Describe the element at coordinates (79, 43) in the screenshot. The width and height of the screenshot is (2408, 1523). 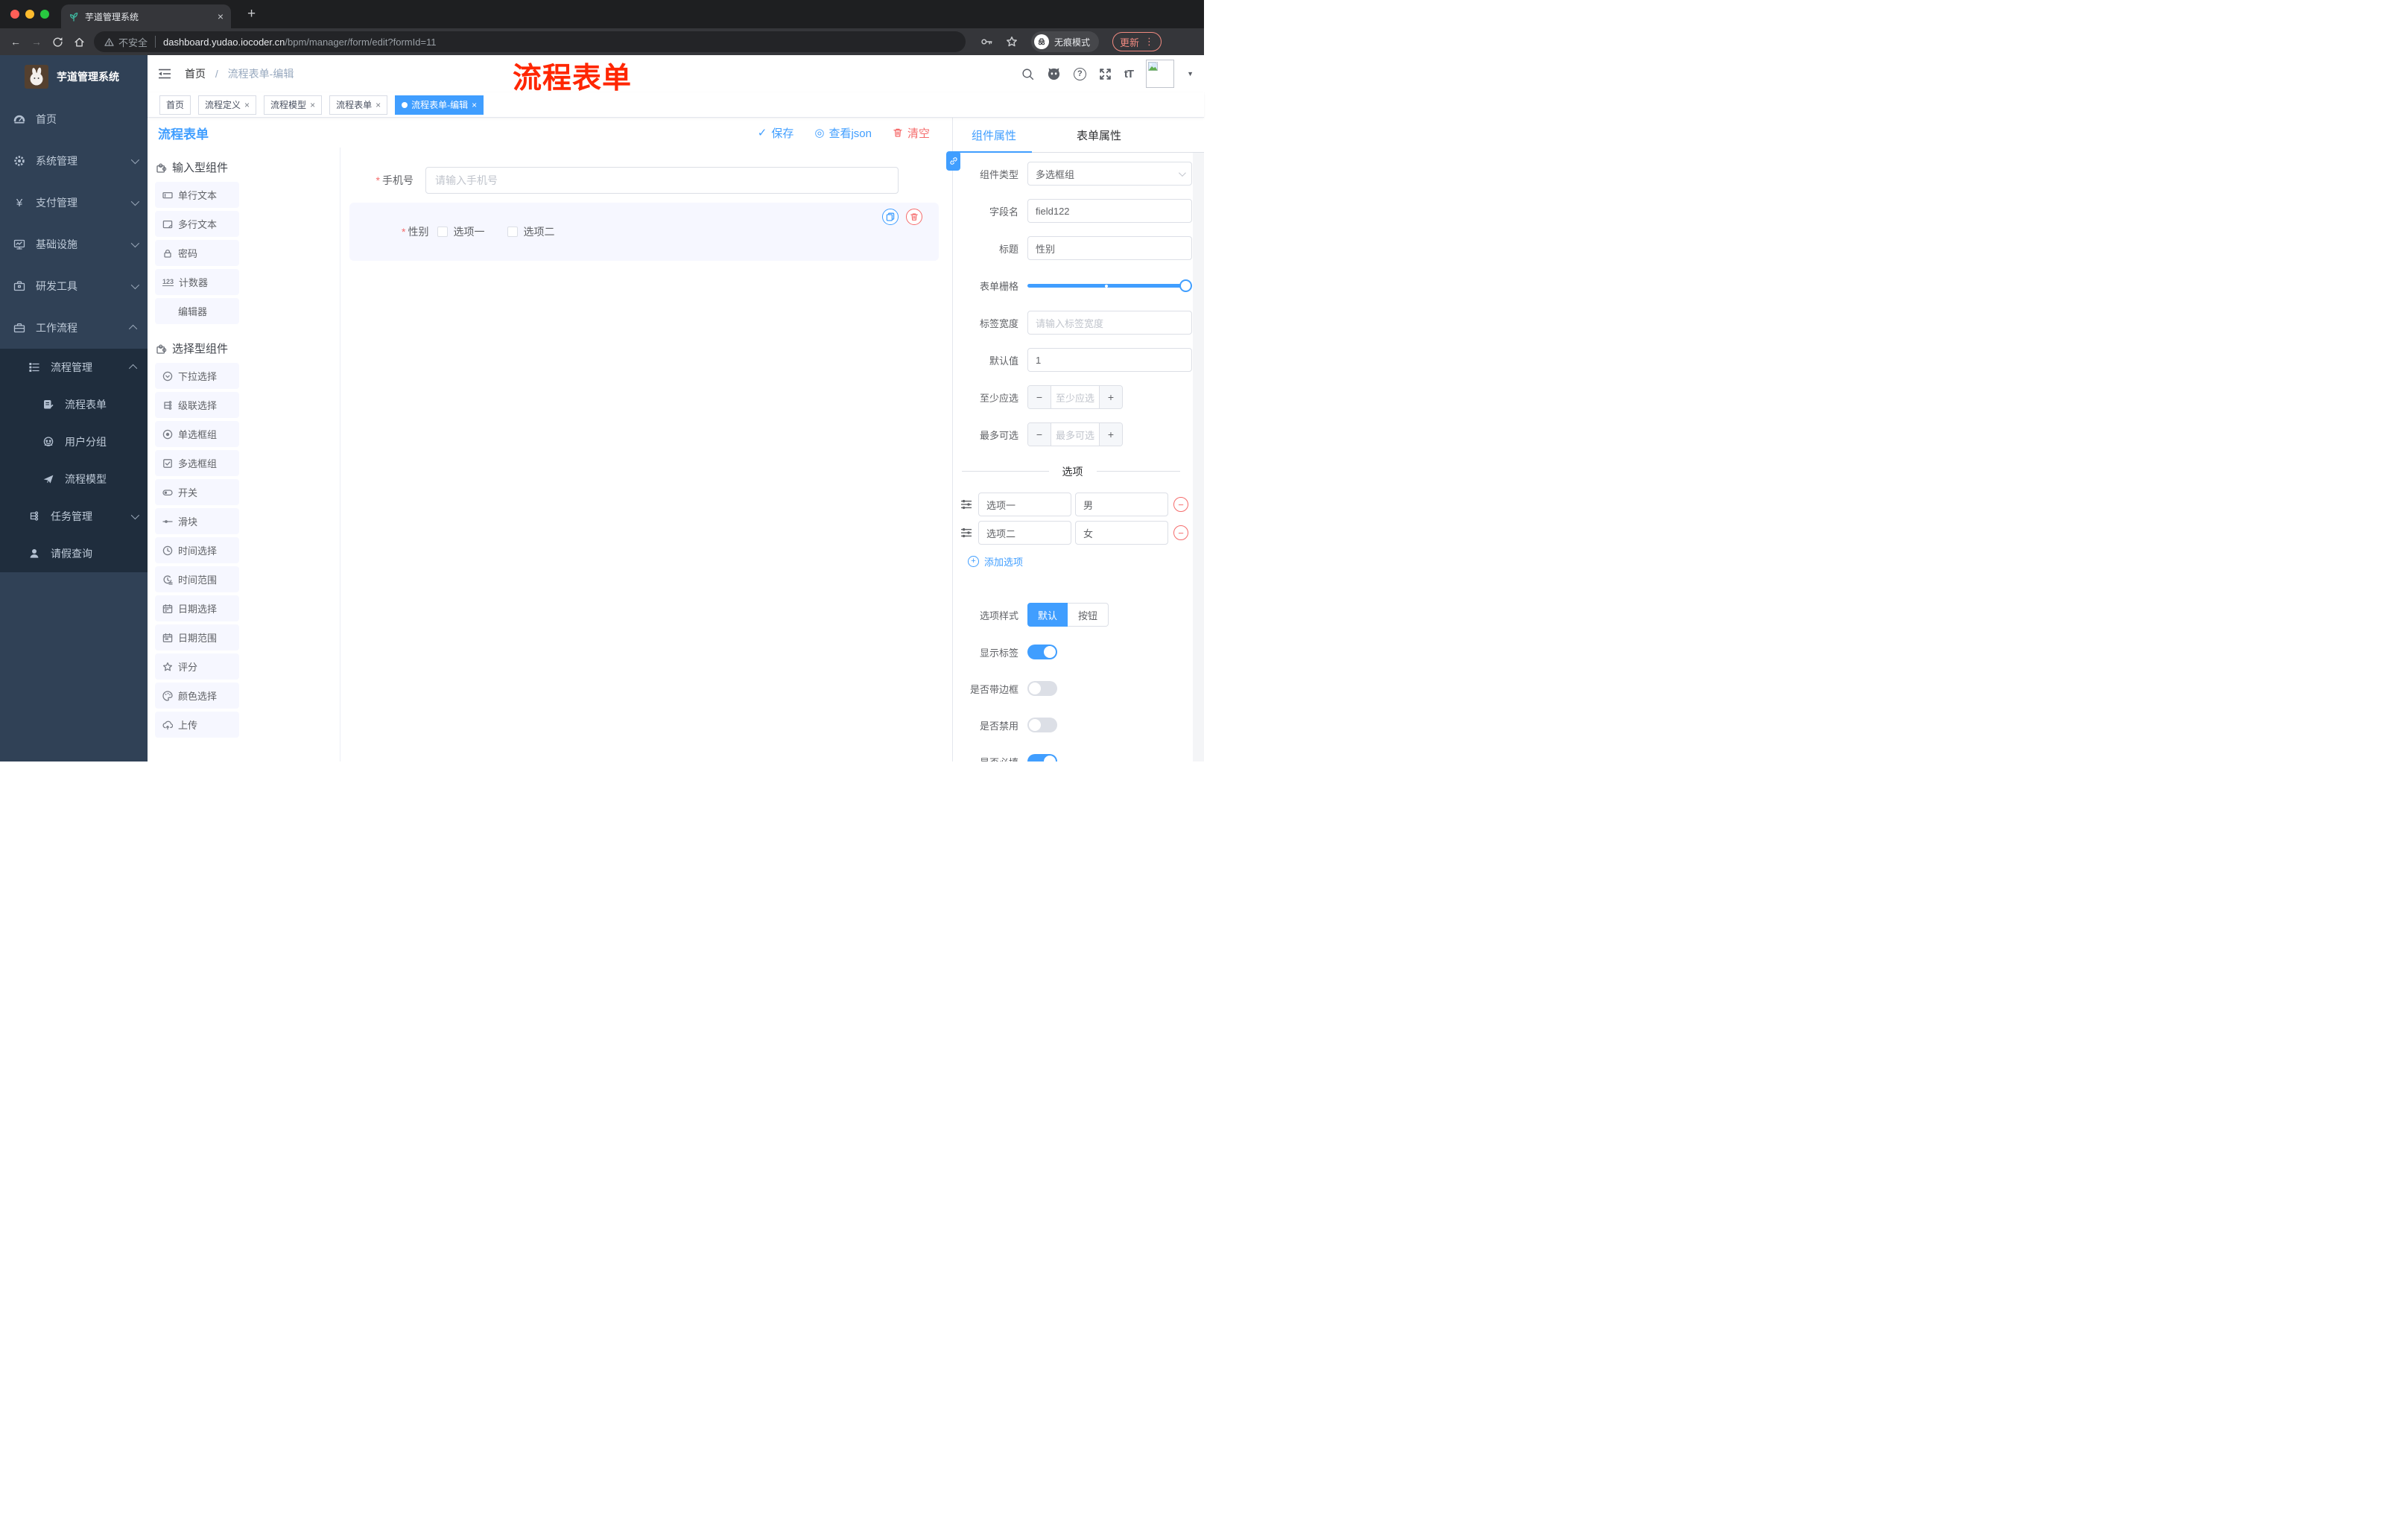
I see `home-icon` at that location.